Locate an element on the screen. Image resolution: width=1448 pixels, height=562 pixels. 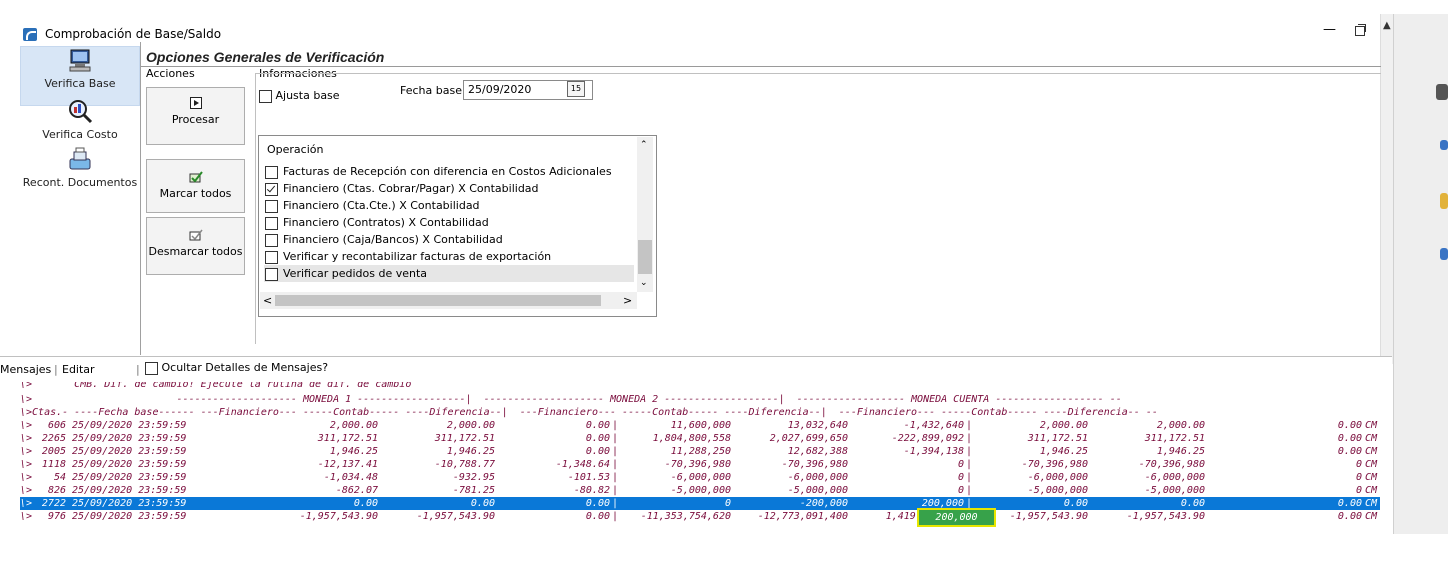
tab-editar: Editar is located at coordinates (78, 369).